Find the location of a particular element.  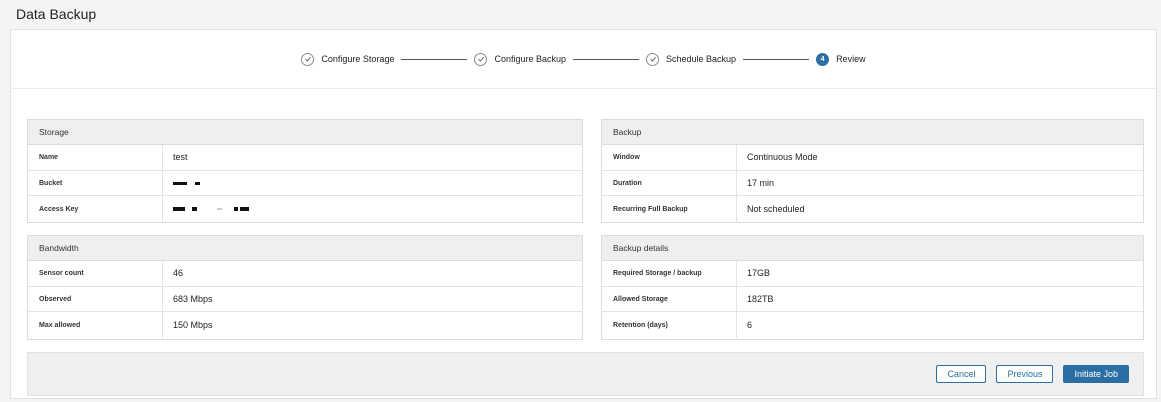

step-label: Review is located at coordinates (851, 59).